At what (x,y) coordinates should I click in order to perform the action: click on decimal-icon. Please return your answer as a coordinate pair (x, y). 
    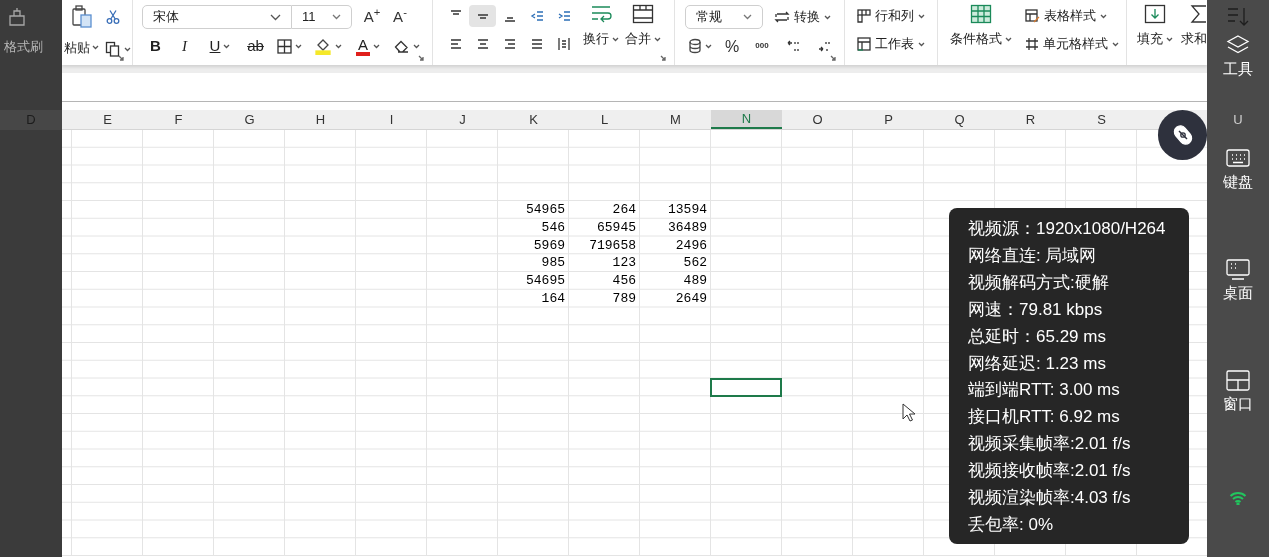
    Looking at the image, I should click on (792, 46).